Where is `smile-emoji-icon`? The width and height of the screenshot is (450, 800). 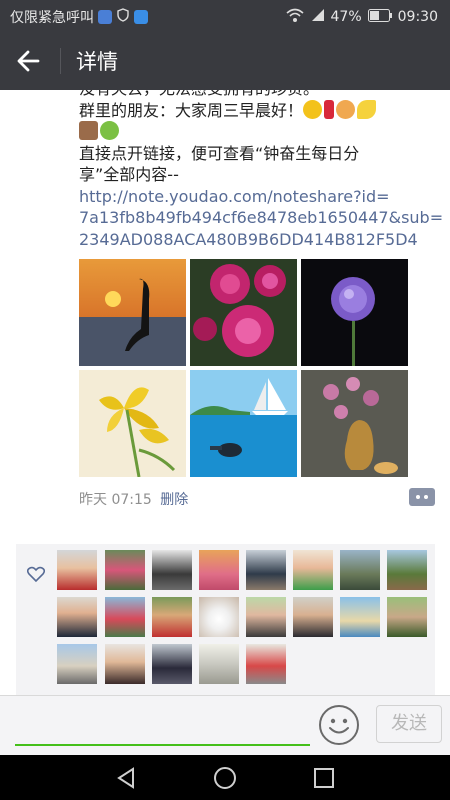 smile-emoji-icon is located at coordinates (313, 109).